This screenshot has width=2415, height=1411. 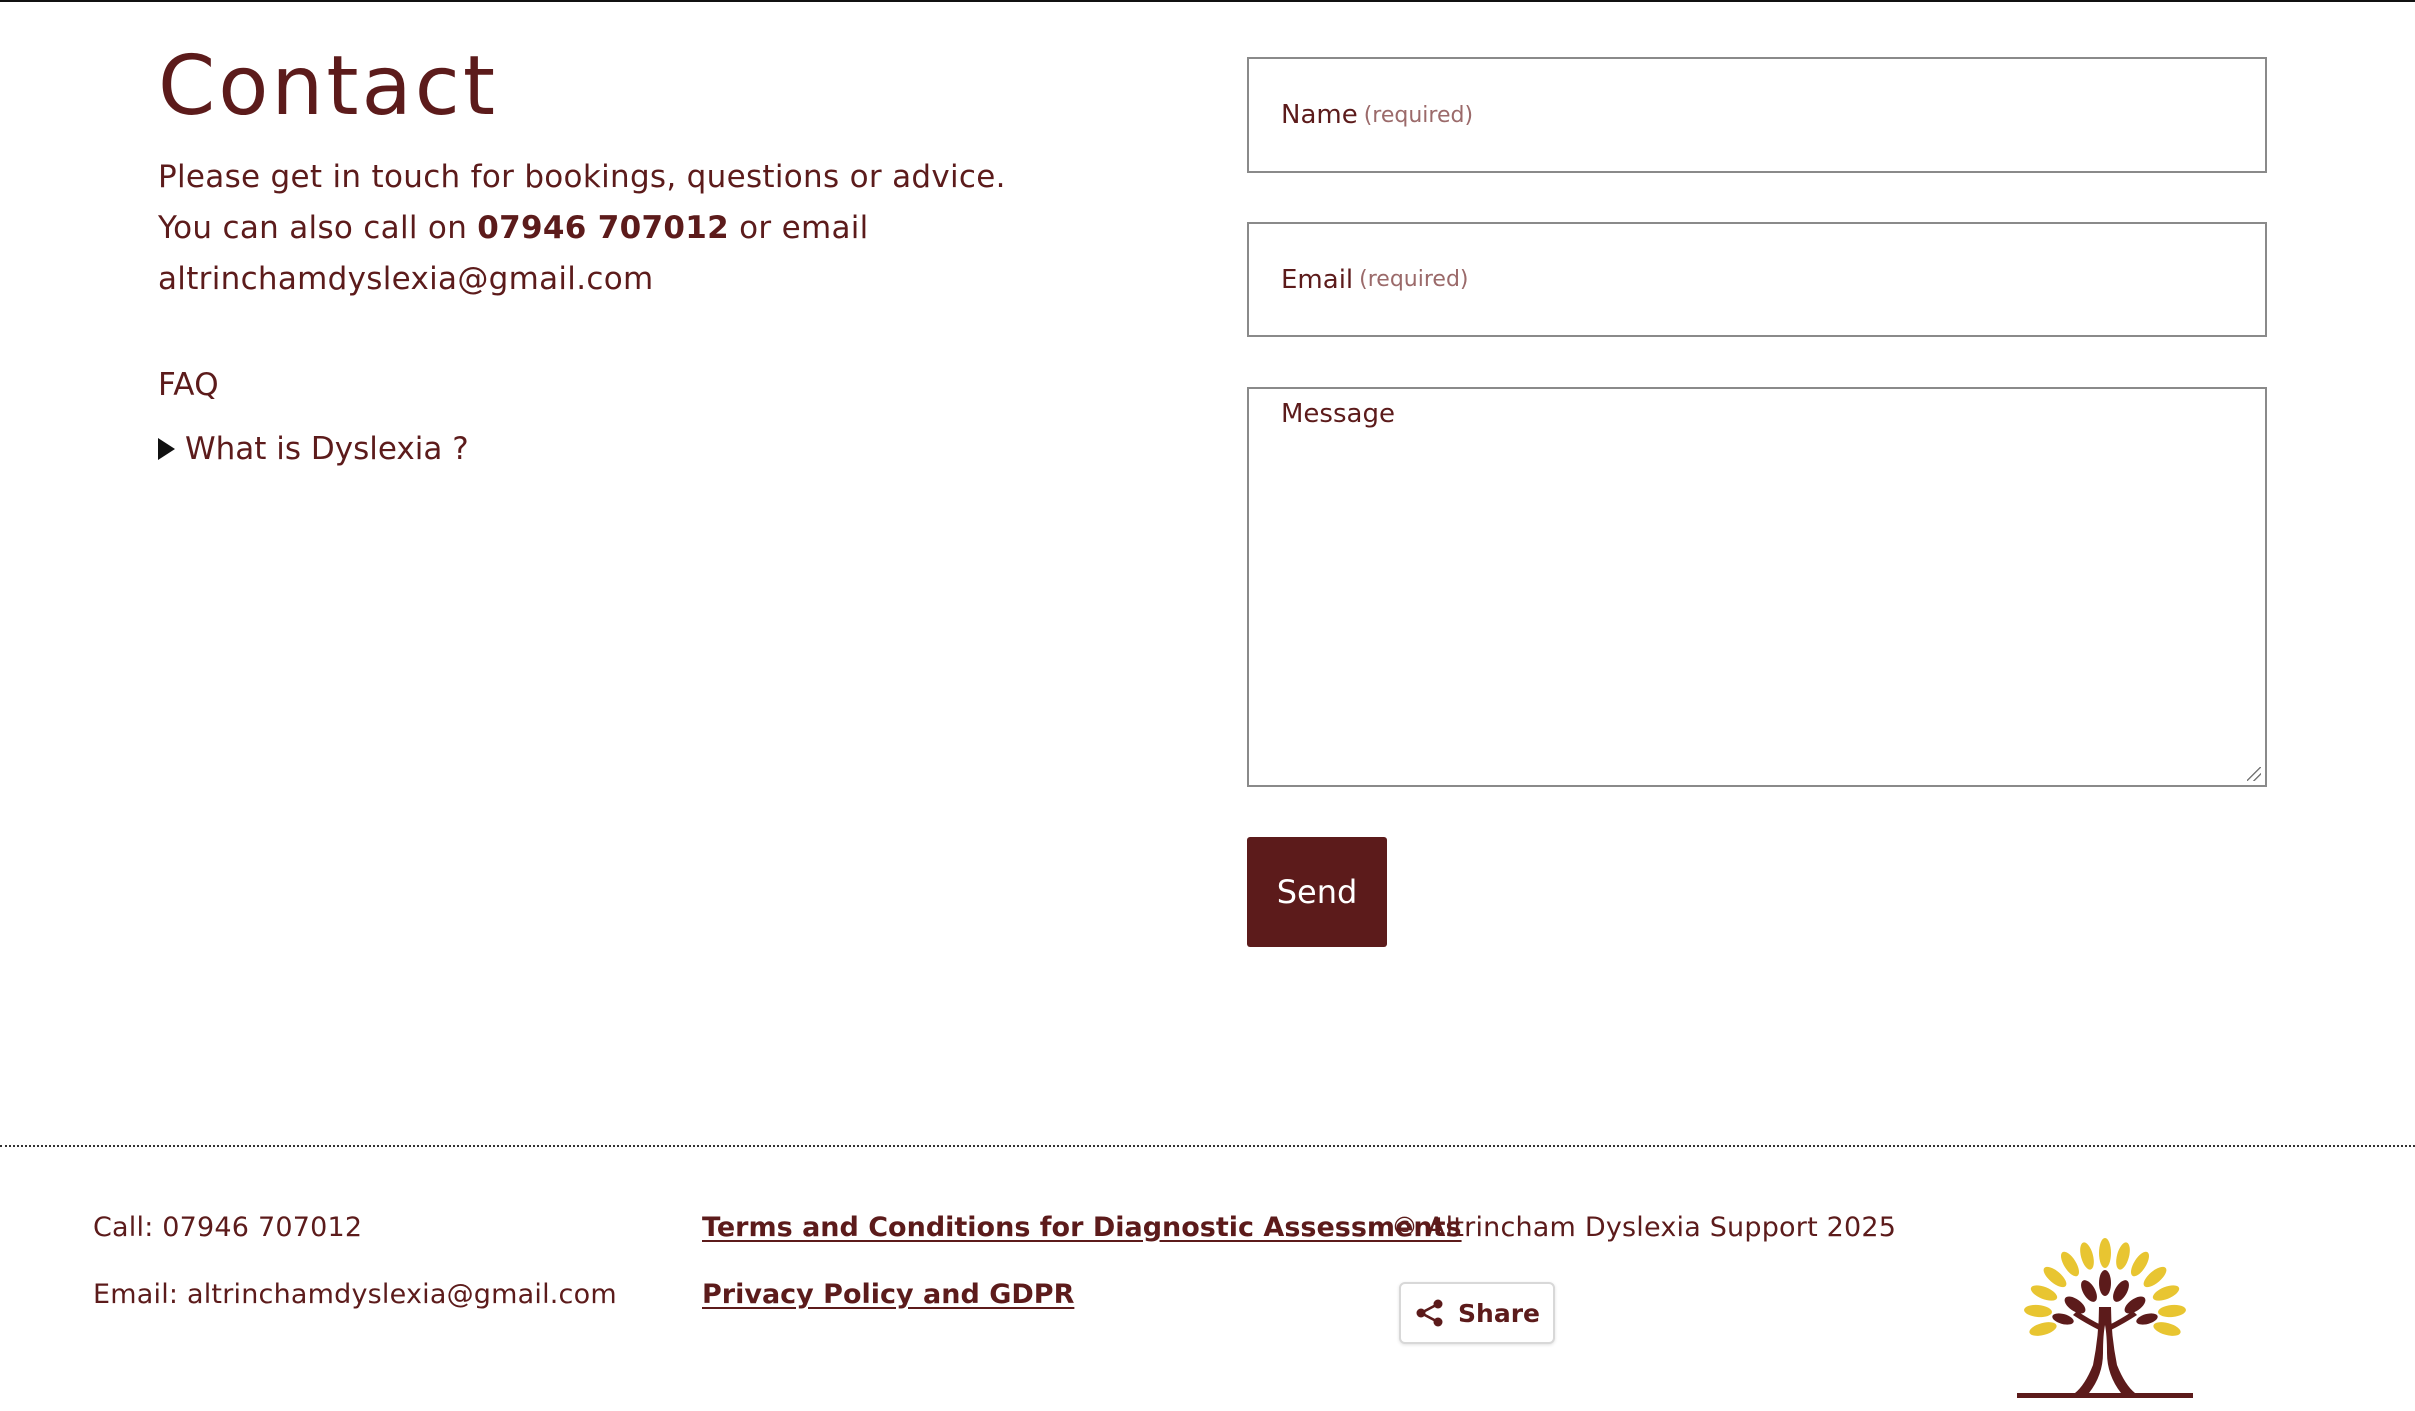 I want to click on faq-question: What is Dyslexia ?, so click(x=327, y=449).